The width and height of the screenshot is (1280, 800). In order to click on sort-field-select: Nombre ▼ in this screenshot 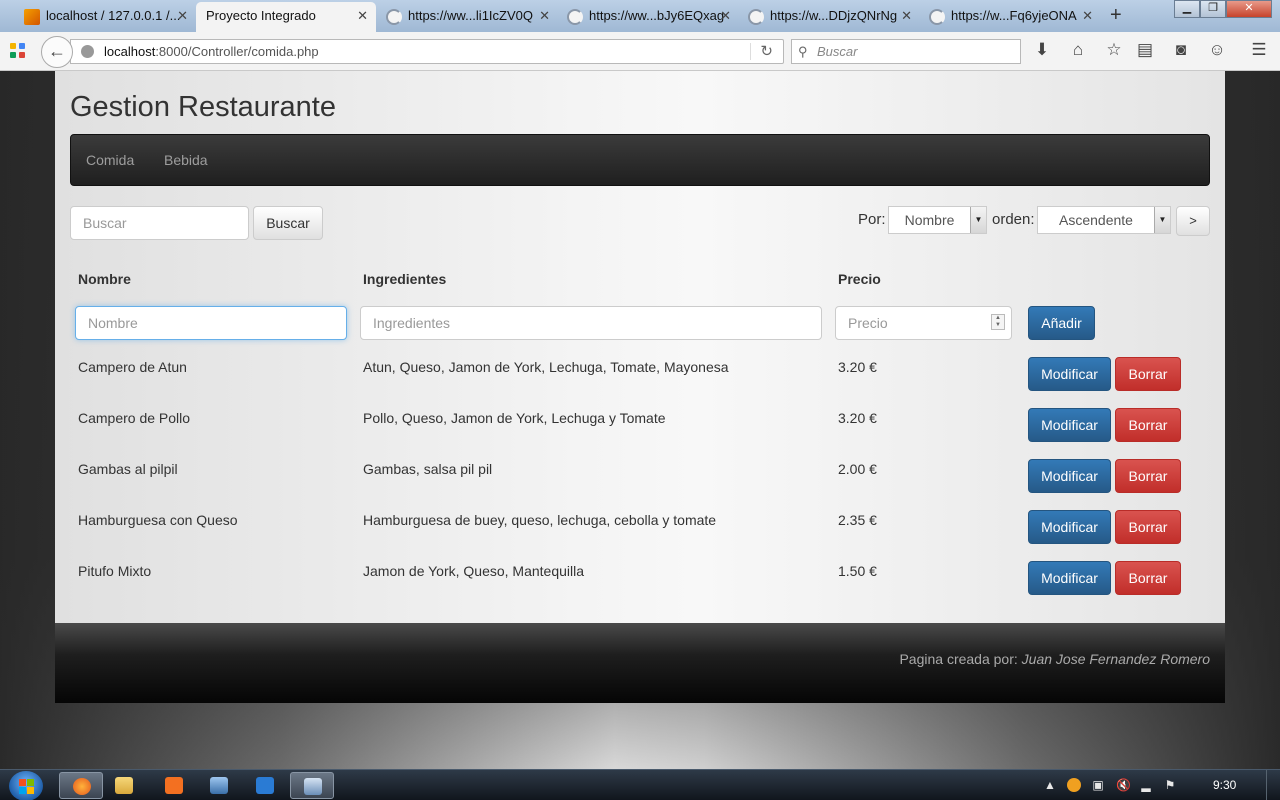, I will do `click(937, 220)`.